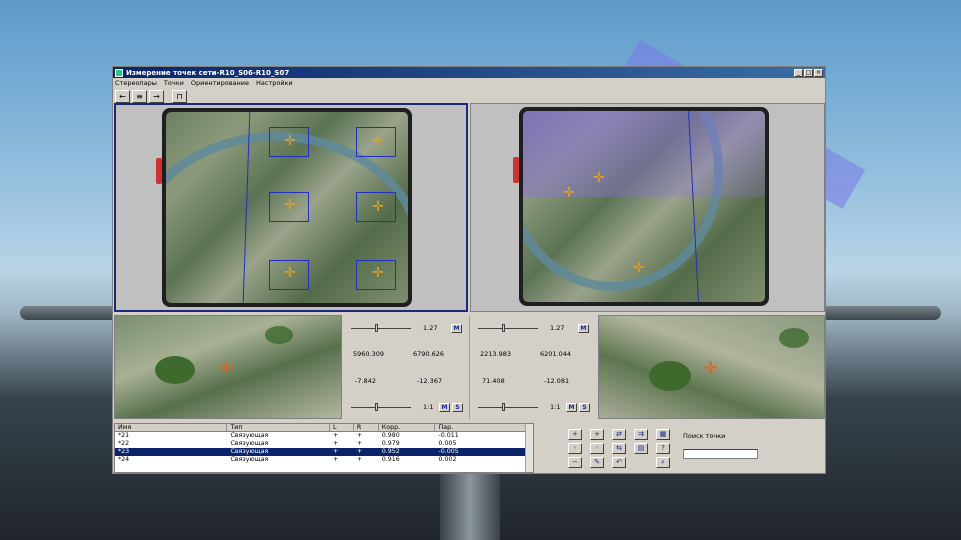 The height and width of the screenshot is (540, 961). What do you see at coordinates (369, 354) in the screenshot?
I see `left-x-coordinate: 5960.309` at bounding box center [369, 354].